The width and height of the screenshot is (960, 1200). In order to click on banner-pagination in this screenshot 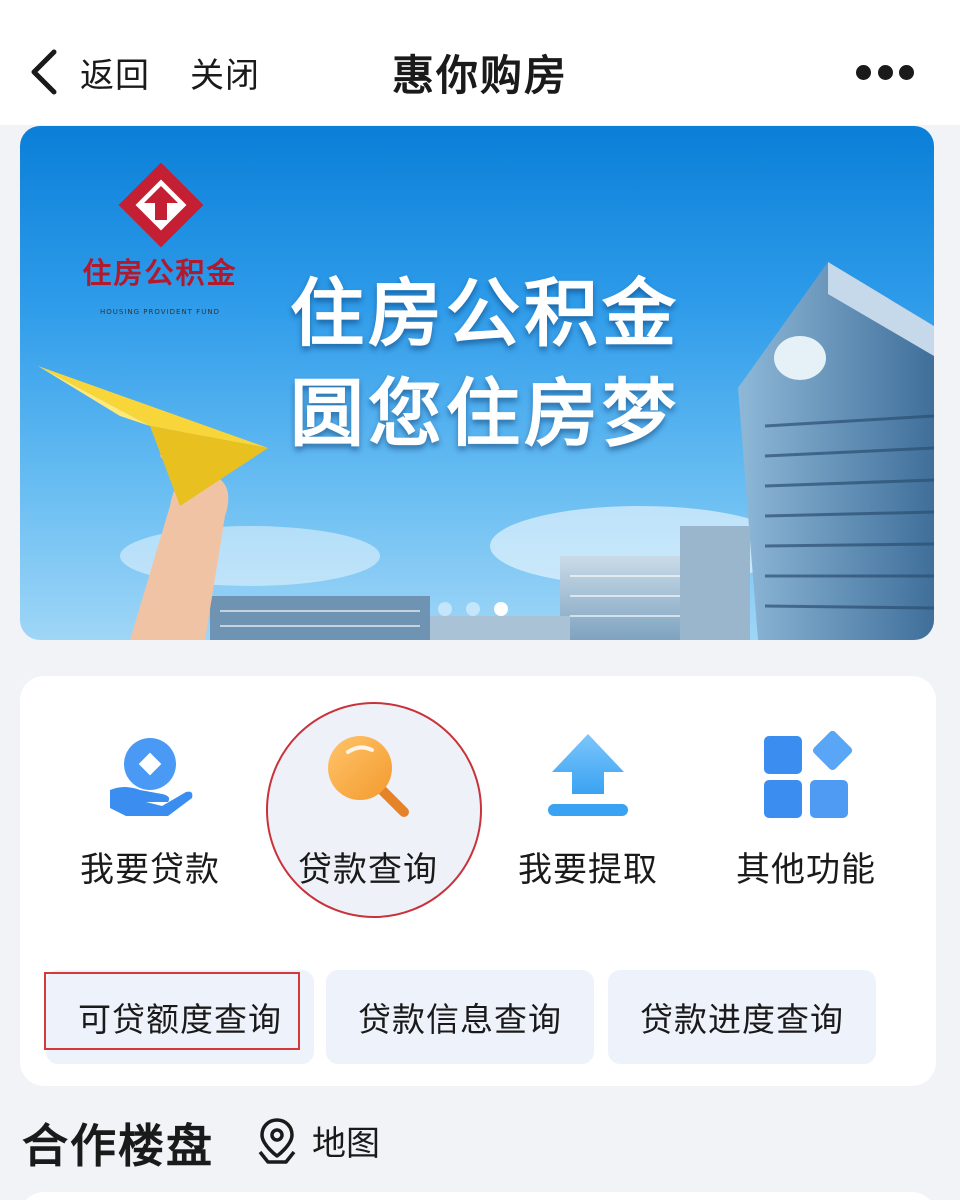, I will do `click(478, 612)`.